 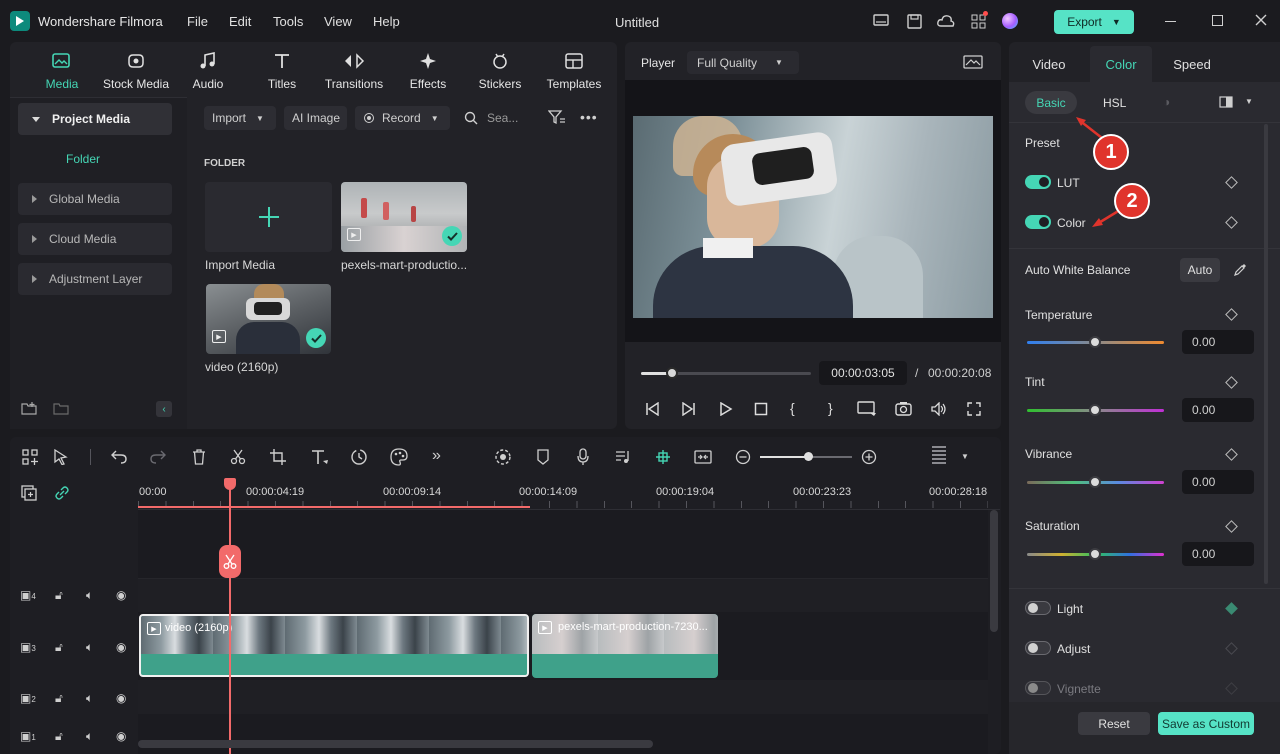 I want to click on close-icon, so click(x=1261, y=20).